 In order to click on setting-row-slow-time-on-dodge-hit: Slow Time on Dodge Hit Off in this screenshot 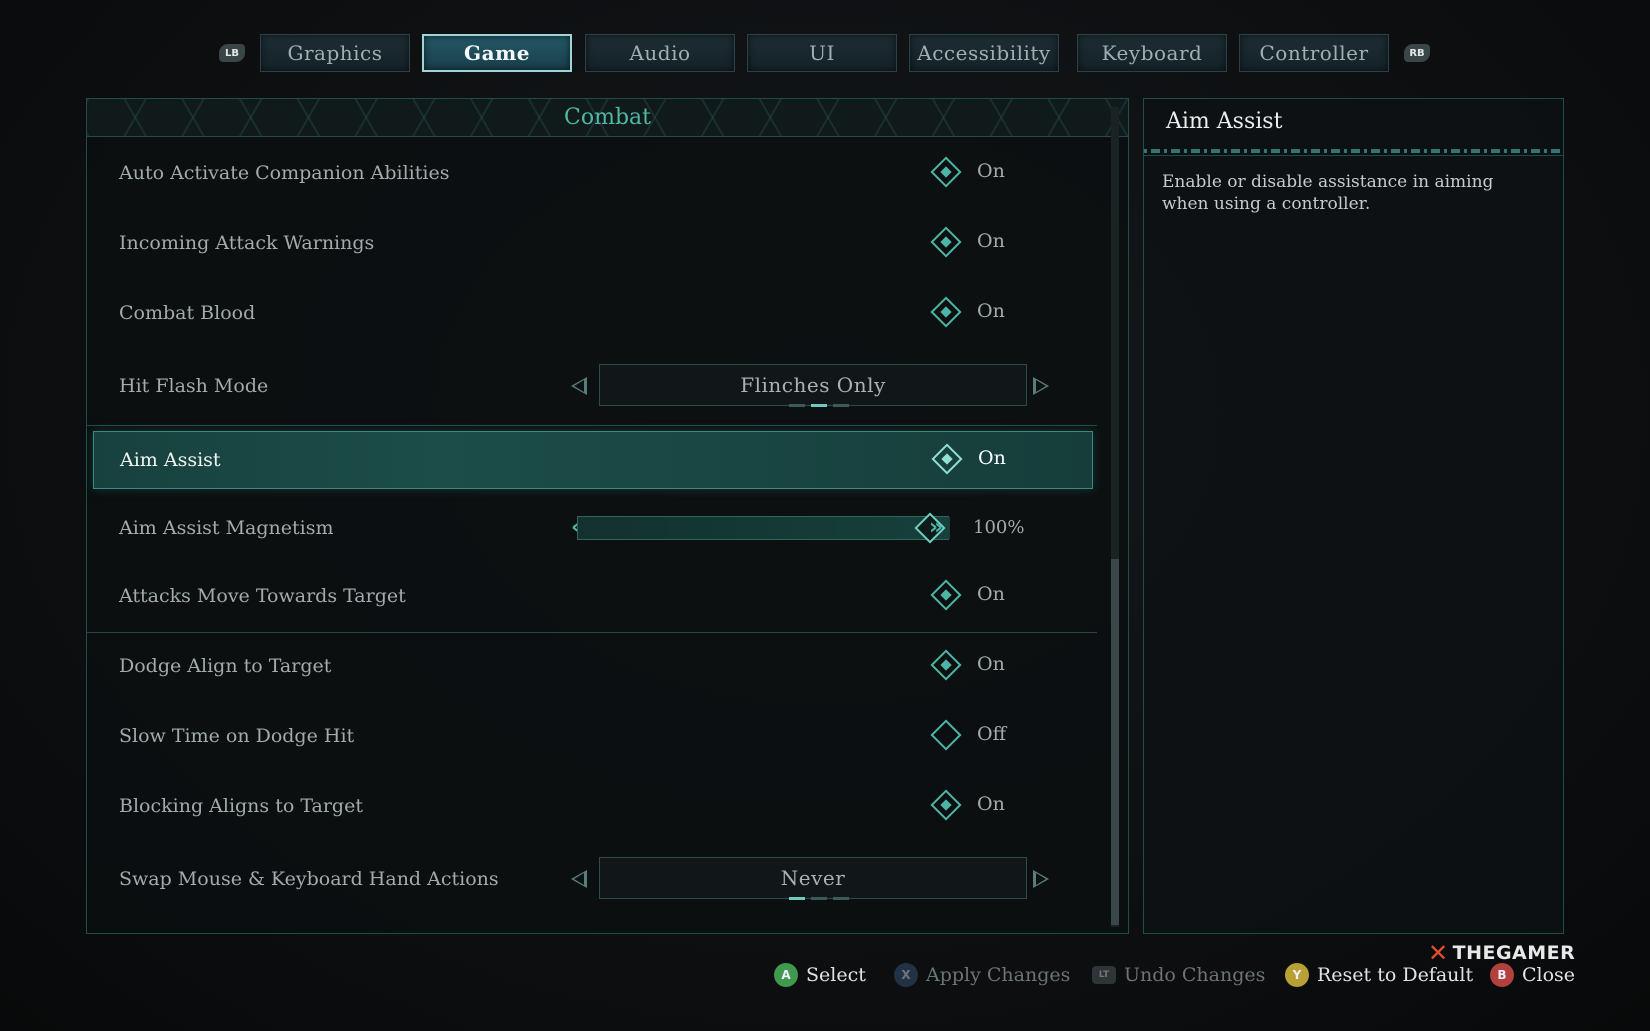, I will do `click(593, 736)`.